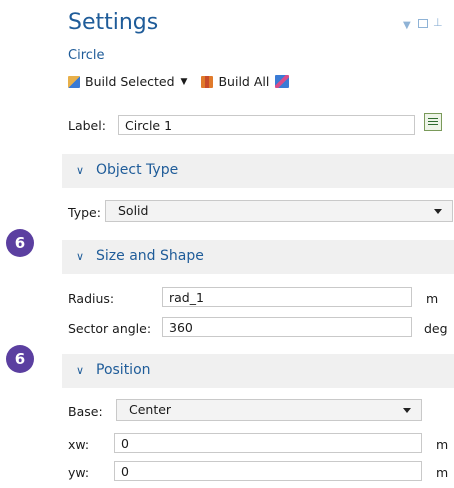 The width and height of the screenshot is (454, 488). I want to click on edit-label-icon, so click(433, 122).